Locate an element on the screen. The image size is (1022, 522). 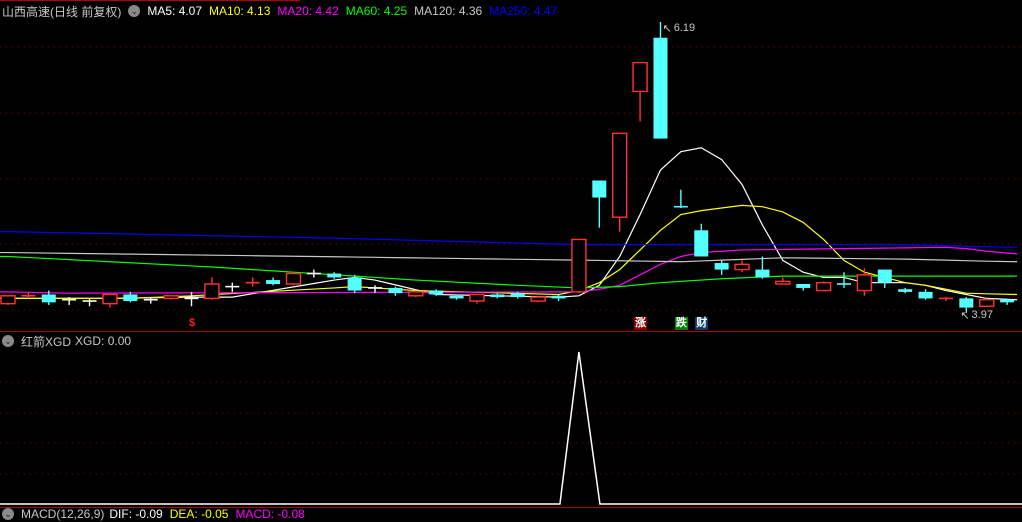
low-price-value: 3.97 is located at coordinates (982, 315).